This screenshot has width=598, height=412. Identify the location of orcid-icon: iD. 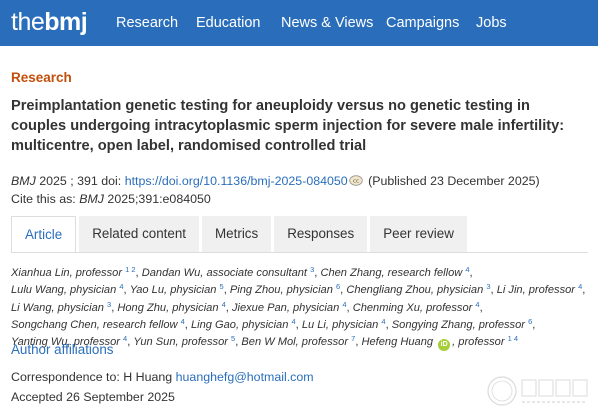
(444, 345).